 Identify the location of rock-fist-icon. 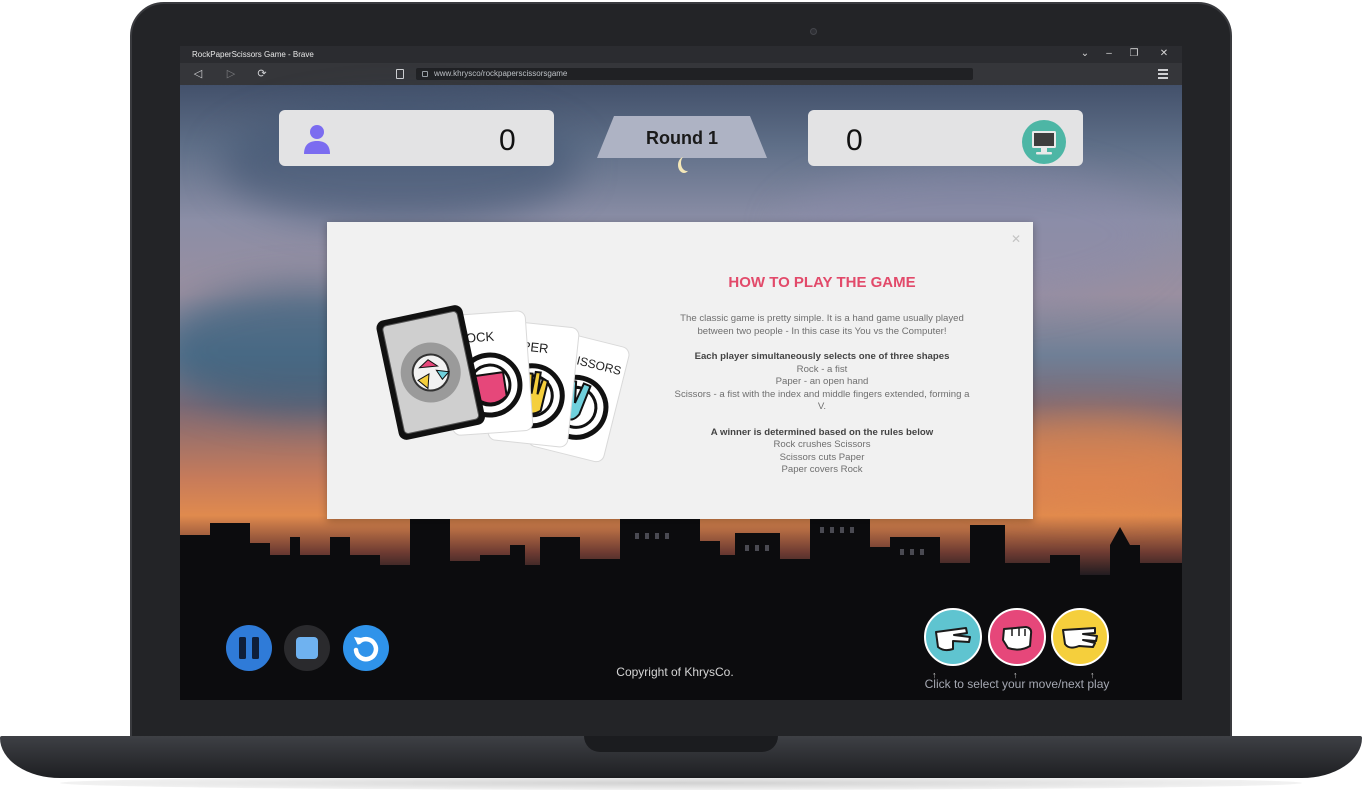
(1017, 638).